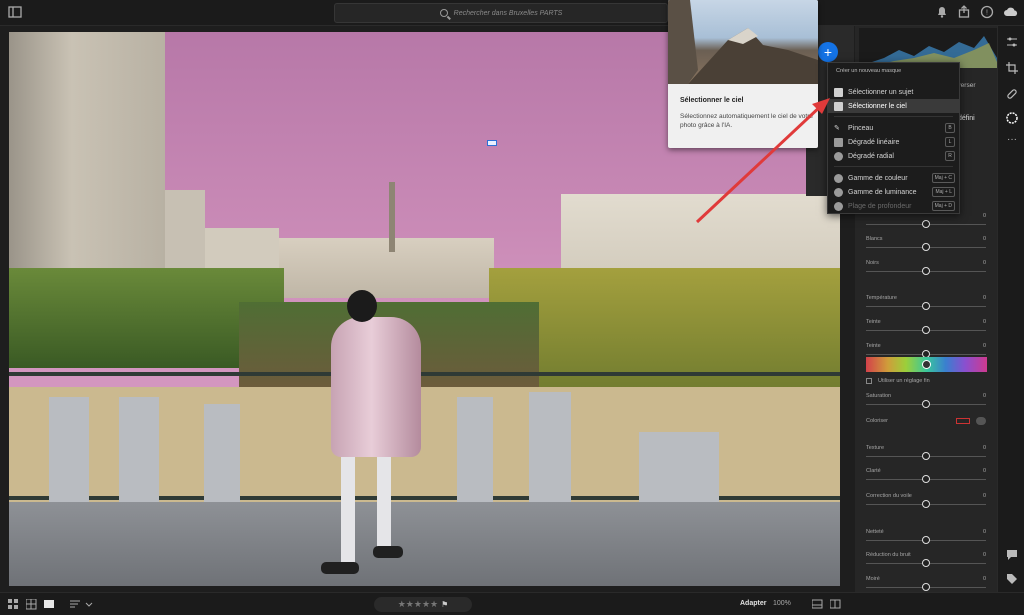 This screenshot has width=1024, height=615. Describe the element at coordinates (31, 604) in the screenshot. I see `square-grid-icon` at that location.